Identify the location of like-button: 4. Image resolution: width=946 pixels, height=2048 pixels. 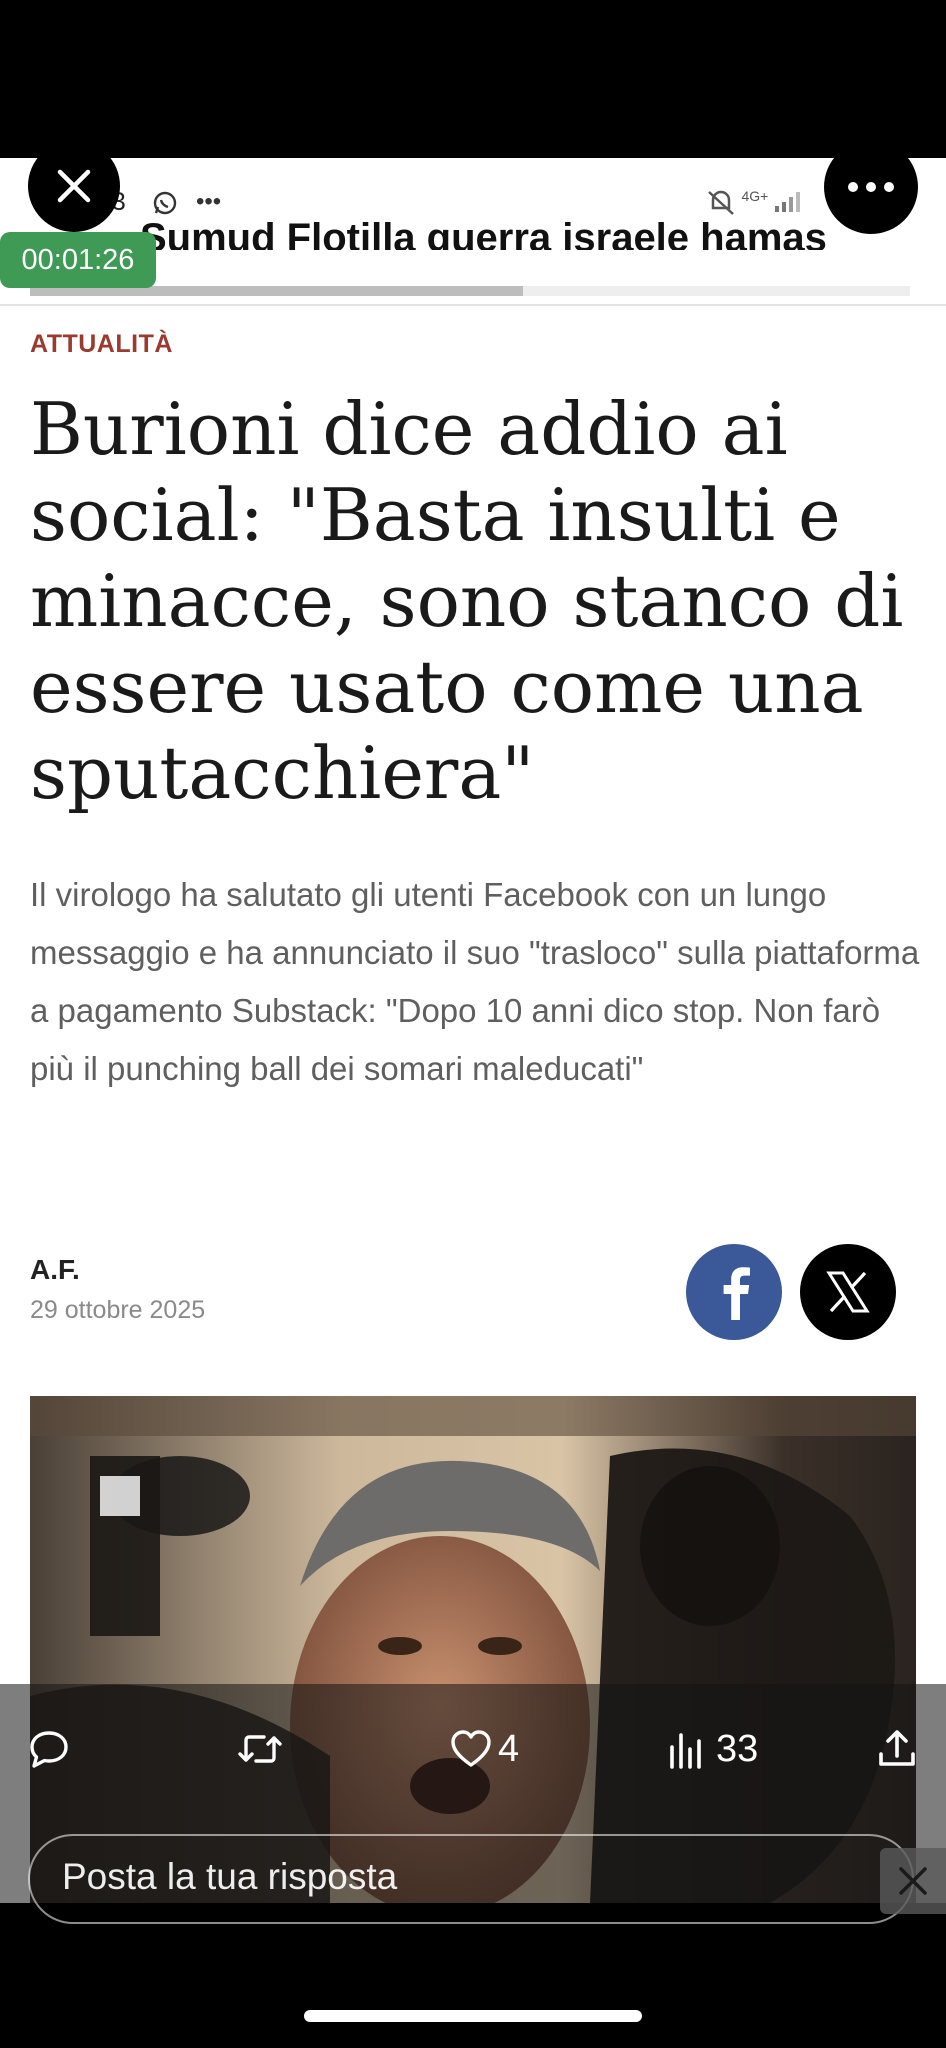
(484, 1749).